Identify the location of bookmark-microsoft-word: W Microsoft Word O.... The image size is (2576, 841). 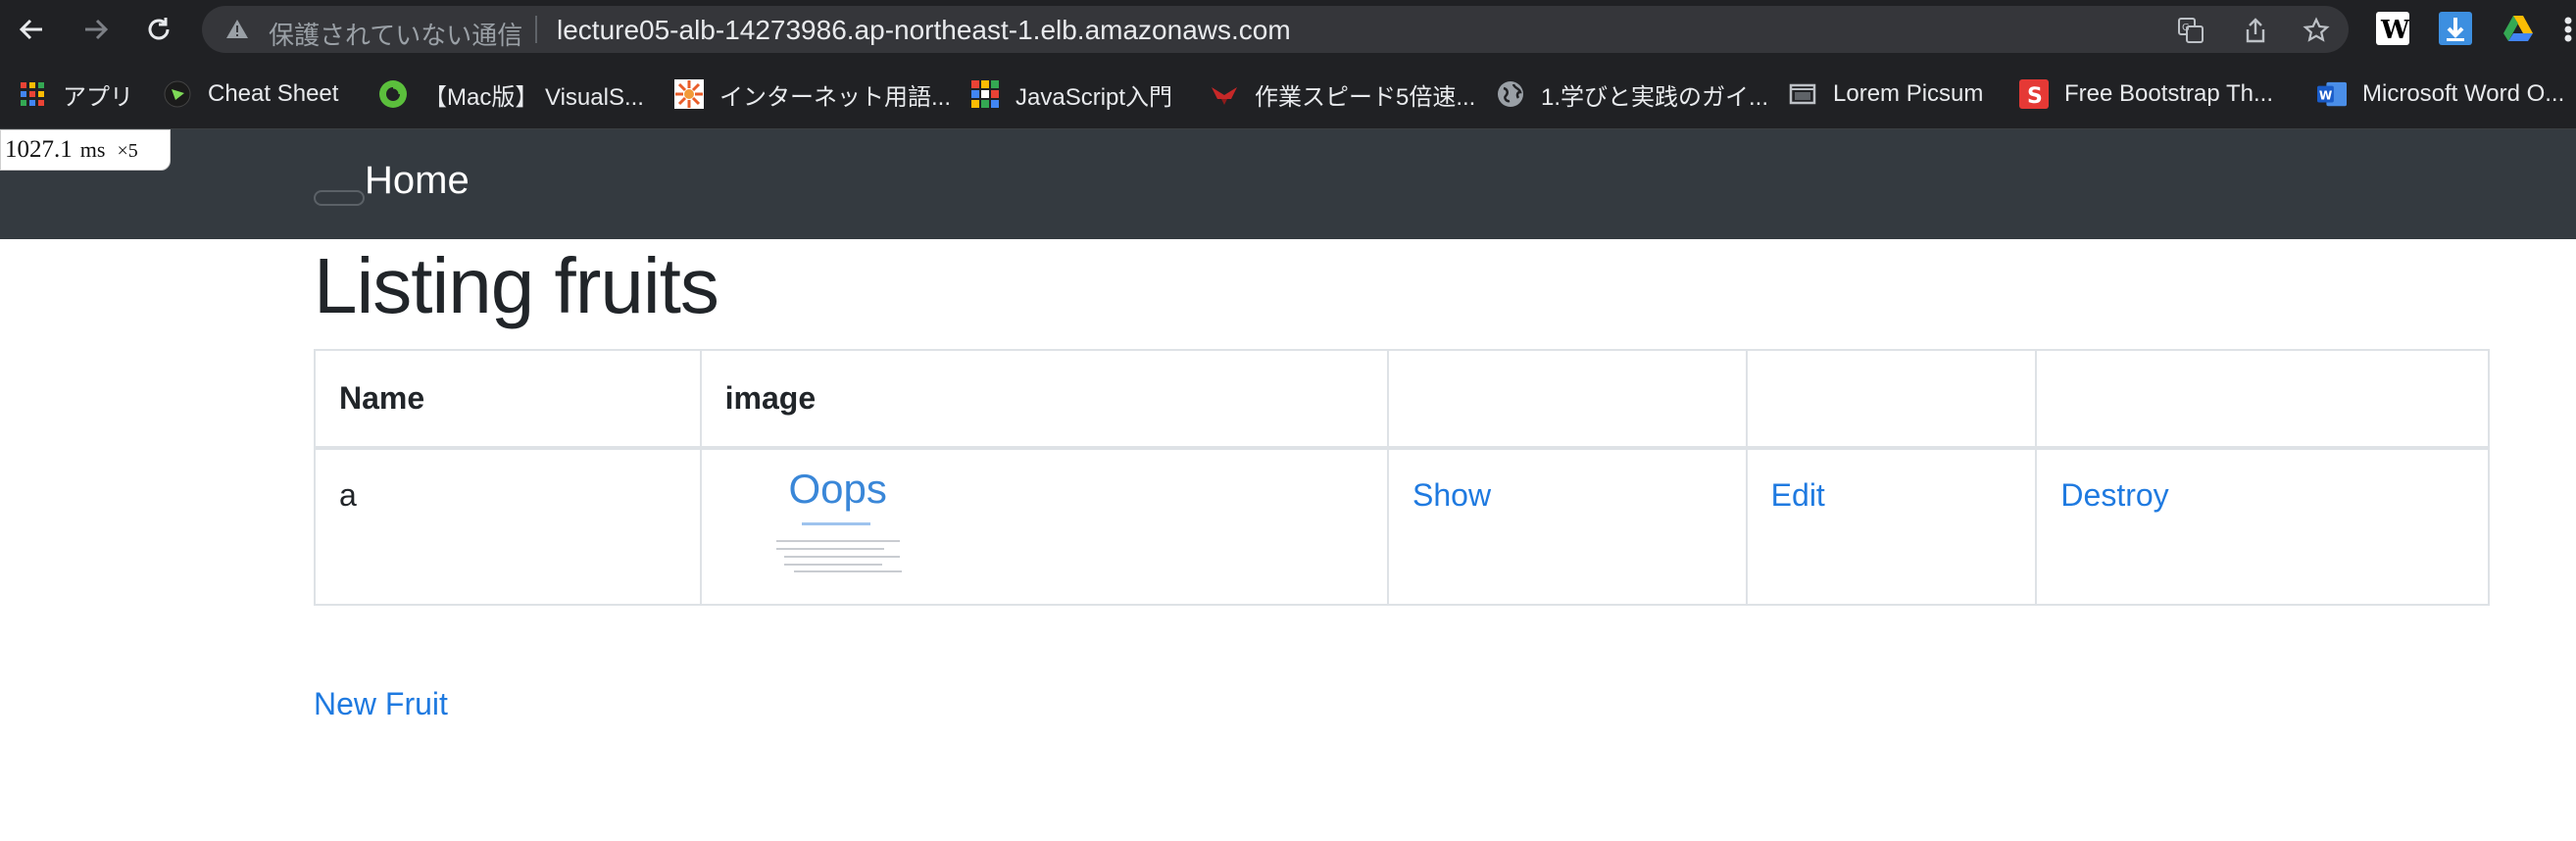
(2440, 94).